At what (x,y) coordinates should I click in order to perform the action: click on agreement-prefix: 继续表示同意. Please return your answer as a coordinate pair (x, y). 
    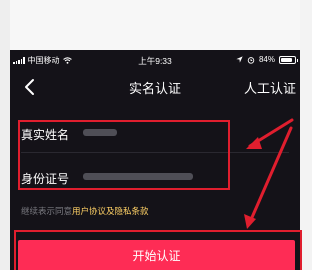
    Looking at the image, I should click on (47, 211).